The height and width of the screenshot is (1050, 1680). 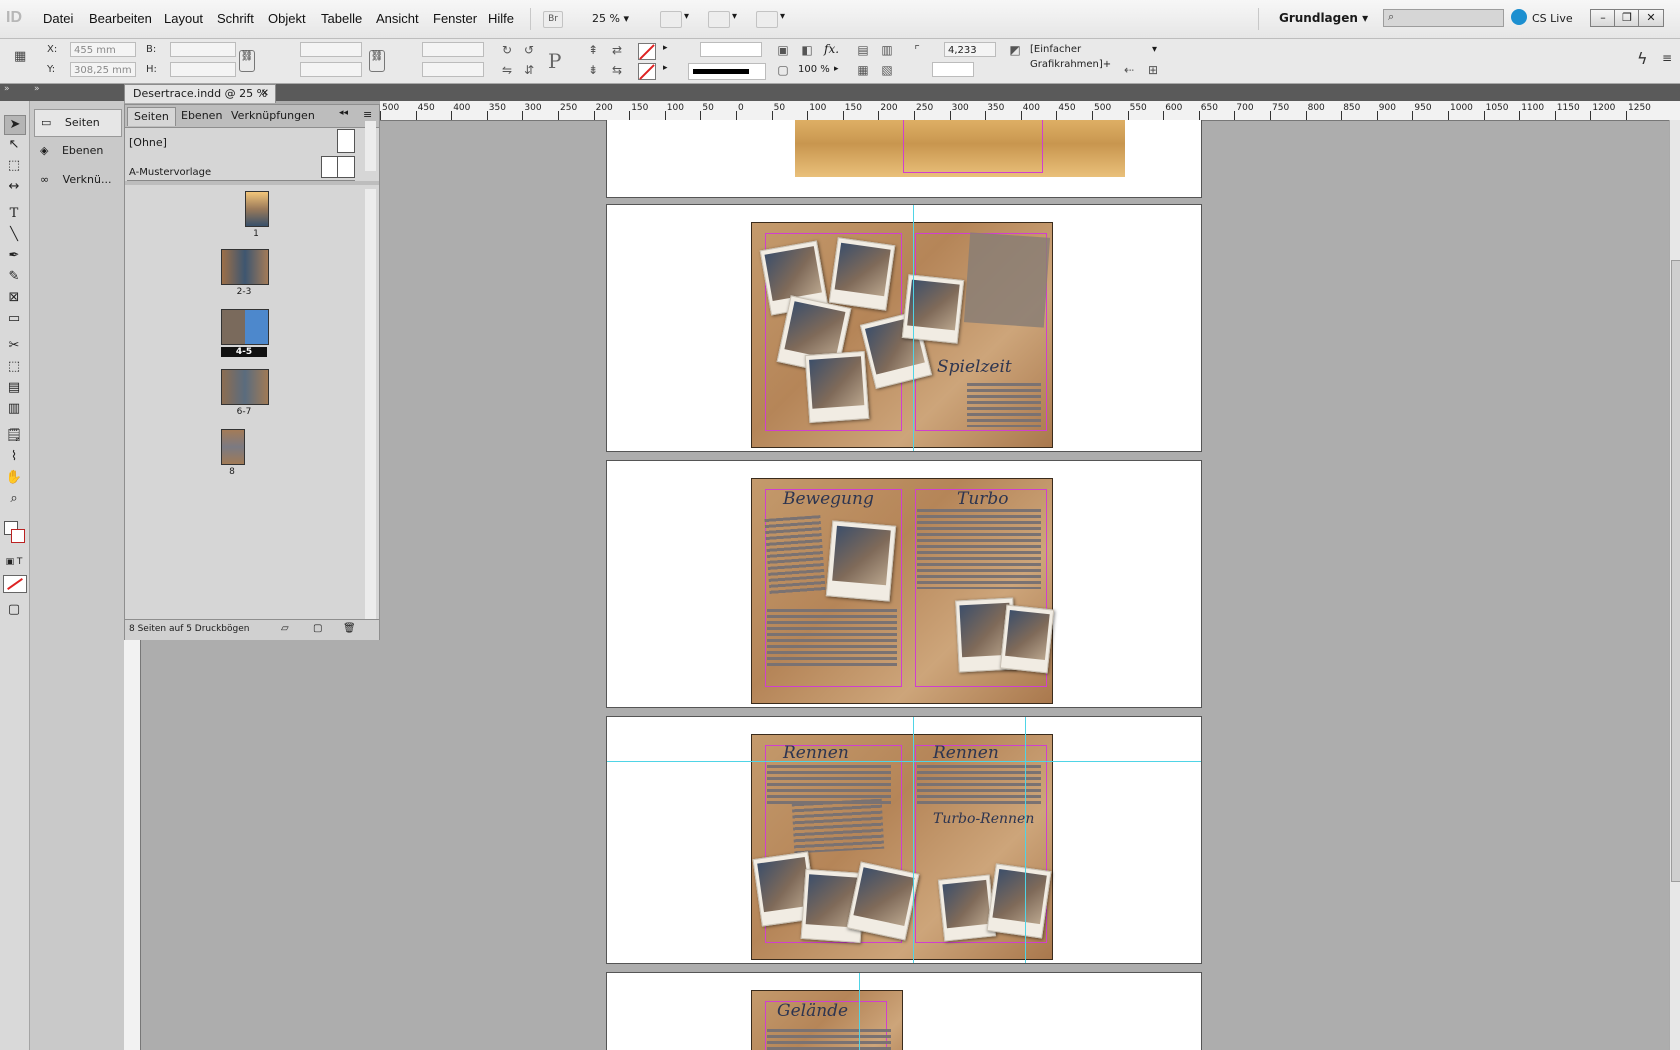 What do you see at coordinates (812, 1011) in the screenshot?
I see `spread-title: Gelände` at bounding box center [812, 1011].